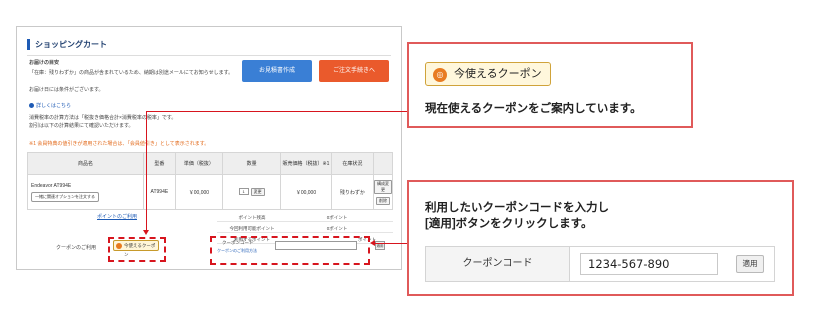  Describe the element at coordinates (305, 217) in the screenshot. I see `points-row: ポイント残高 0ポイント` at that location.